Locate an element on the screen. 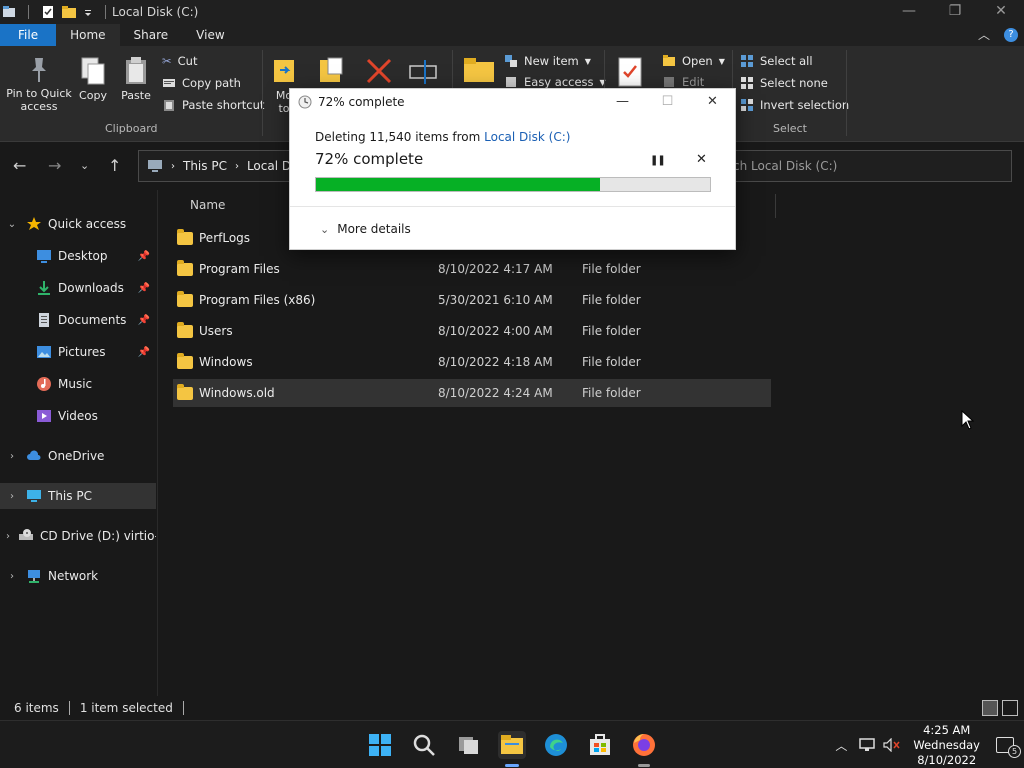 The width and height of the screenshot is (1024, 768). pause-button: ❚❚ is located at coordinates (658, 160).